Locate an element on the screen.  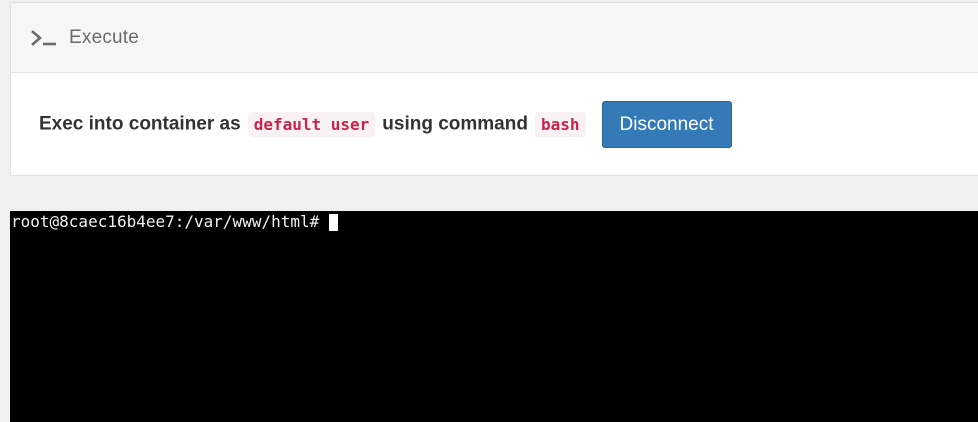
exec-middle-text: using command is located at coordinates (455, 124).